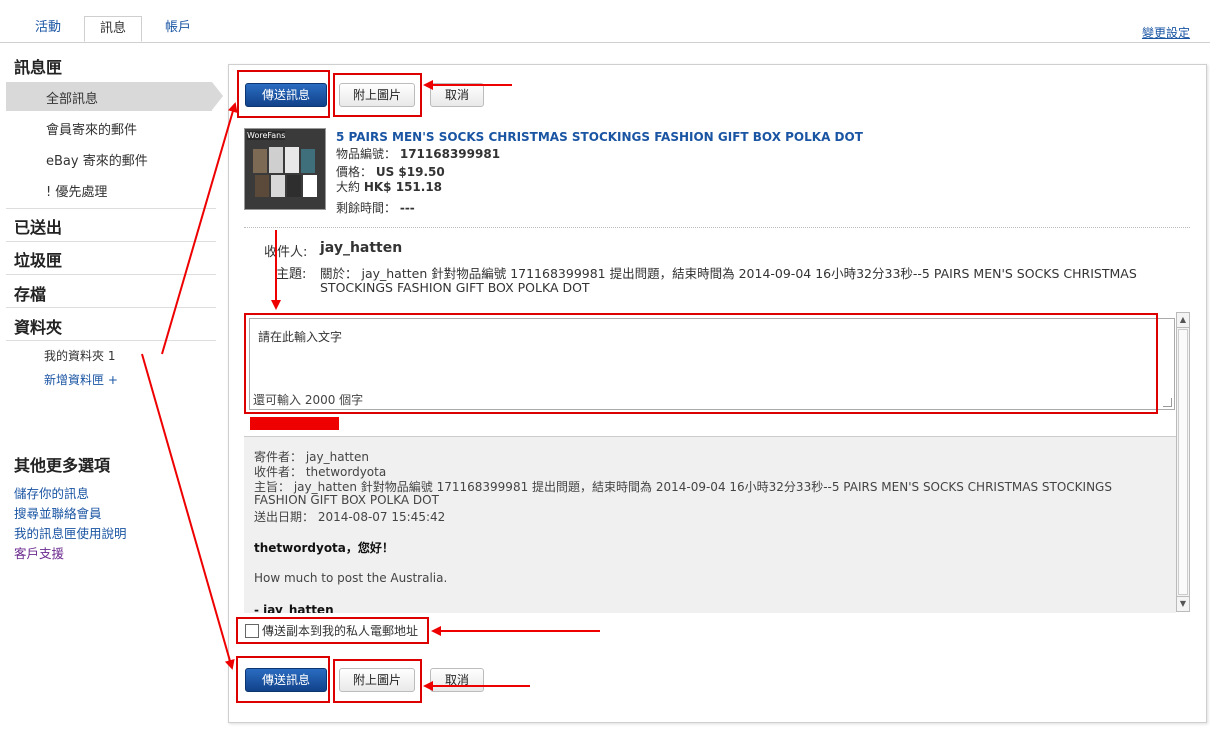 The height and width of the screenshot is (736, 1210). What do you see at coordinates (457, 95) in the screenshot?
I see `cancel-button: 取消` at bounding box center [457, 95].